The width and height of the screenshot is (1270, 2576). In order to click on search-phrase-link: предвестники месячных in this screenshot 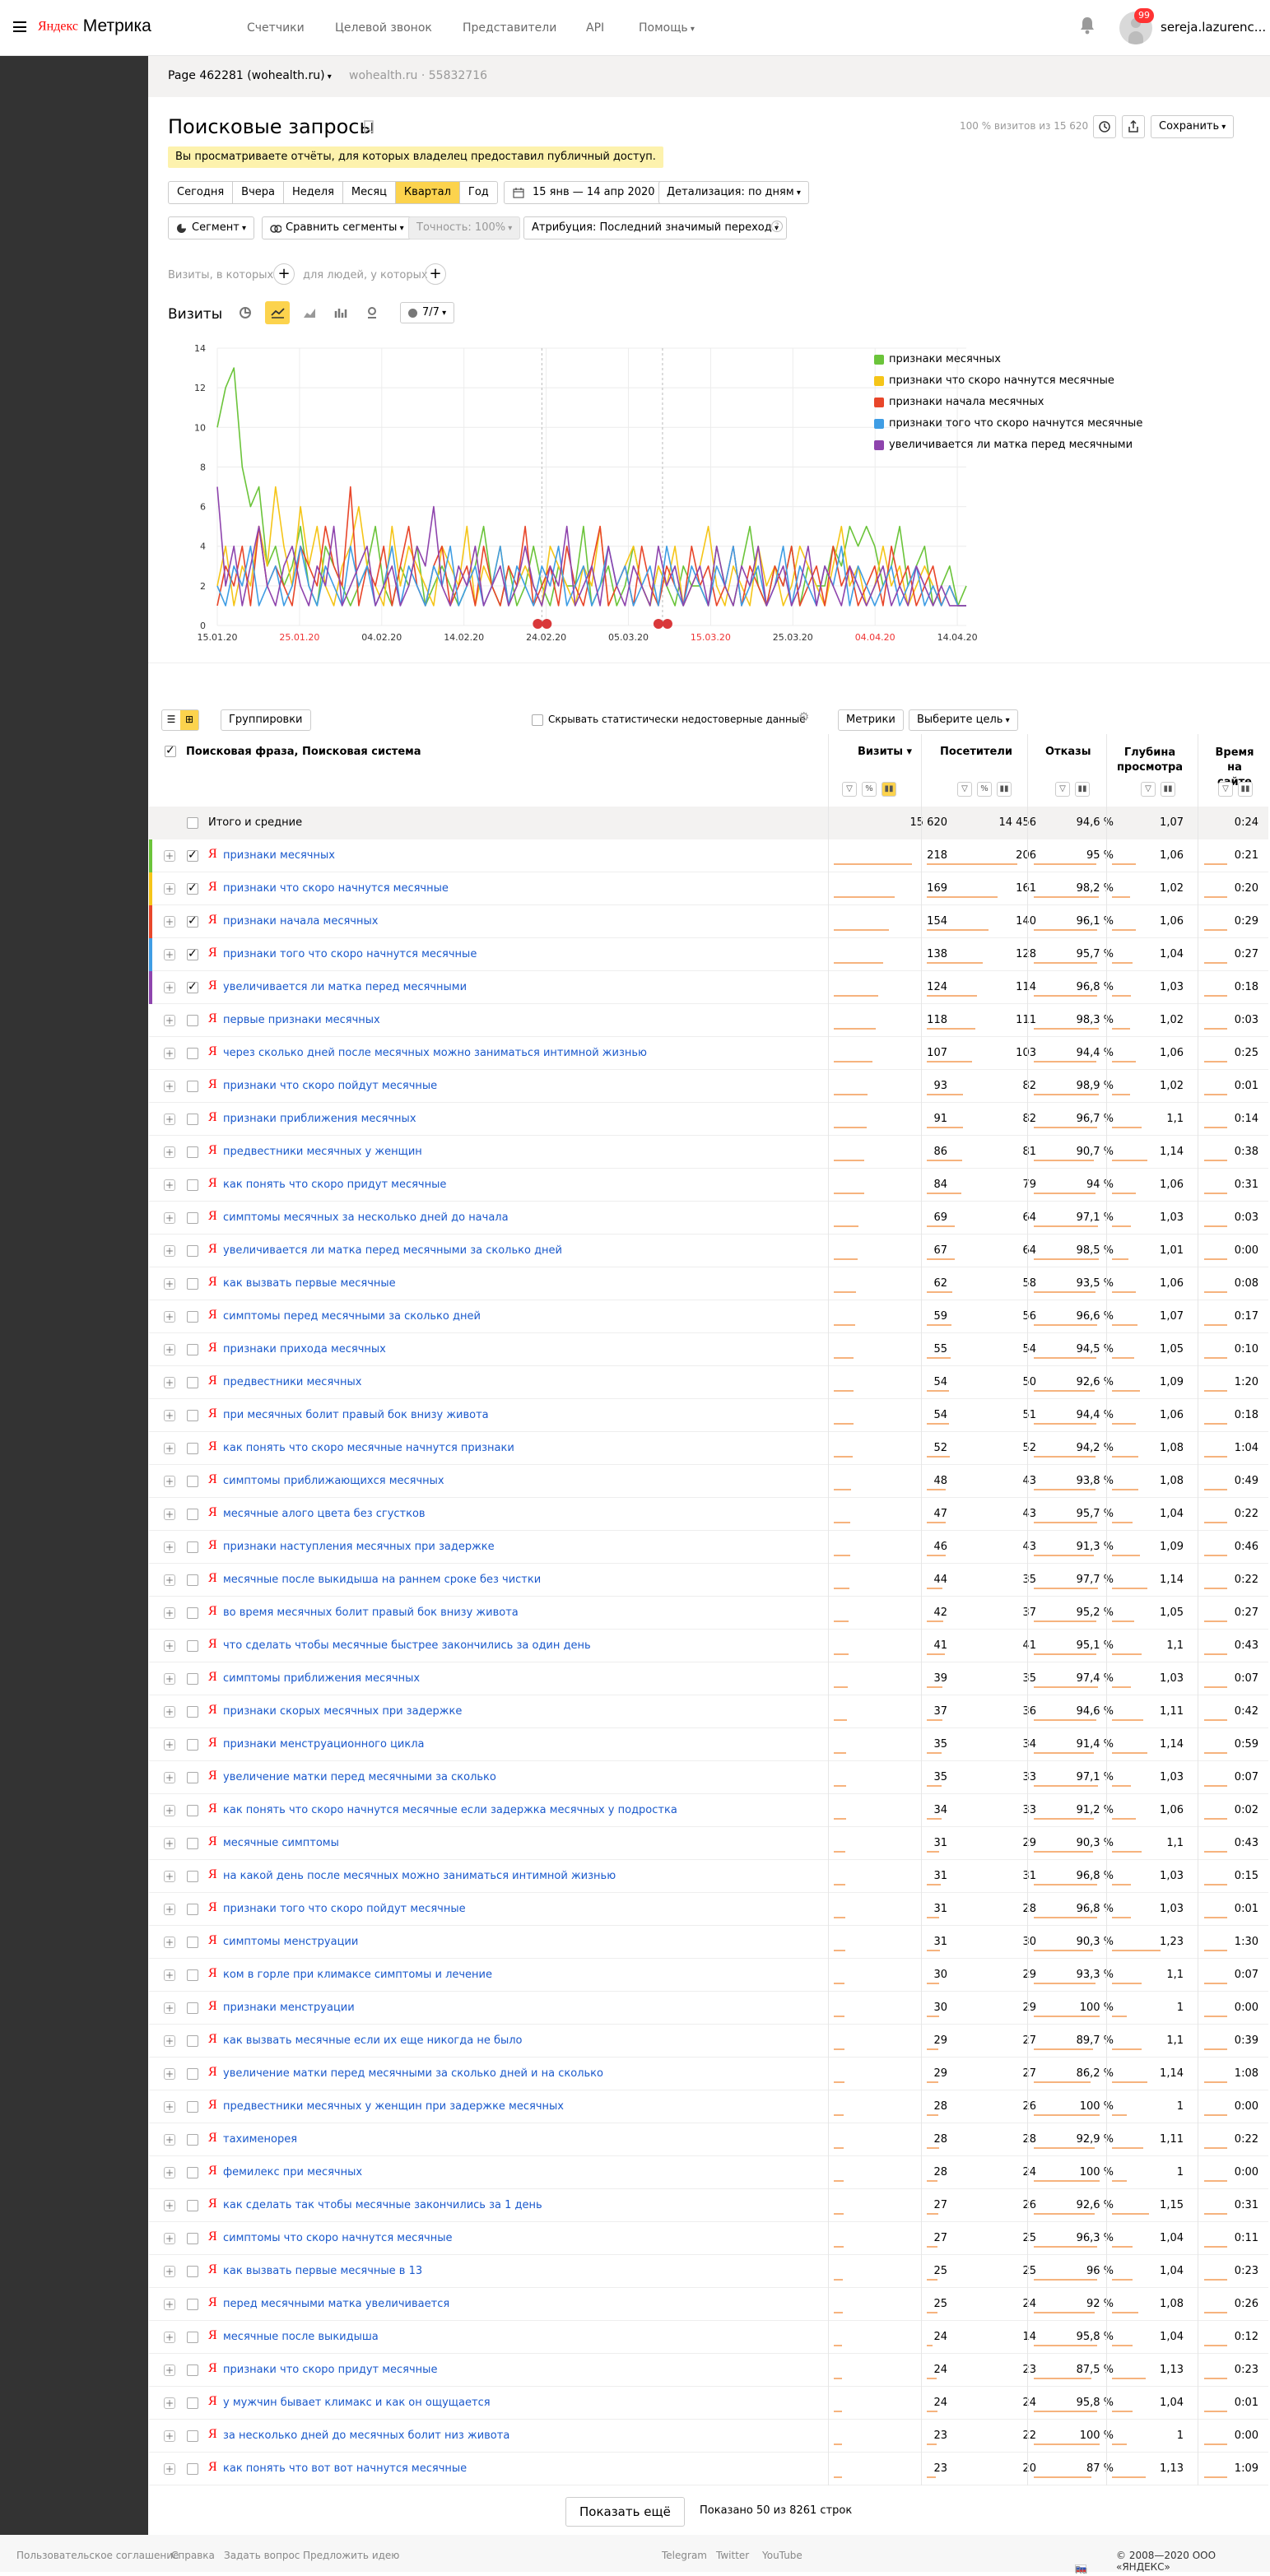, I will do `click(292, 1382)`.